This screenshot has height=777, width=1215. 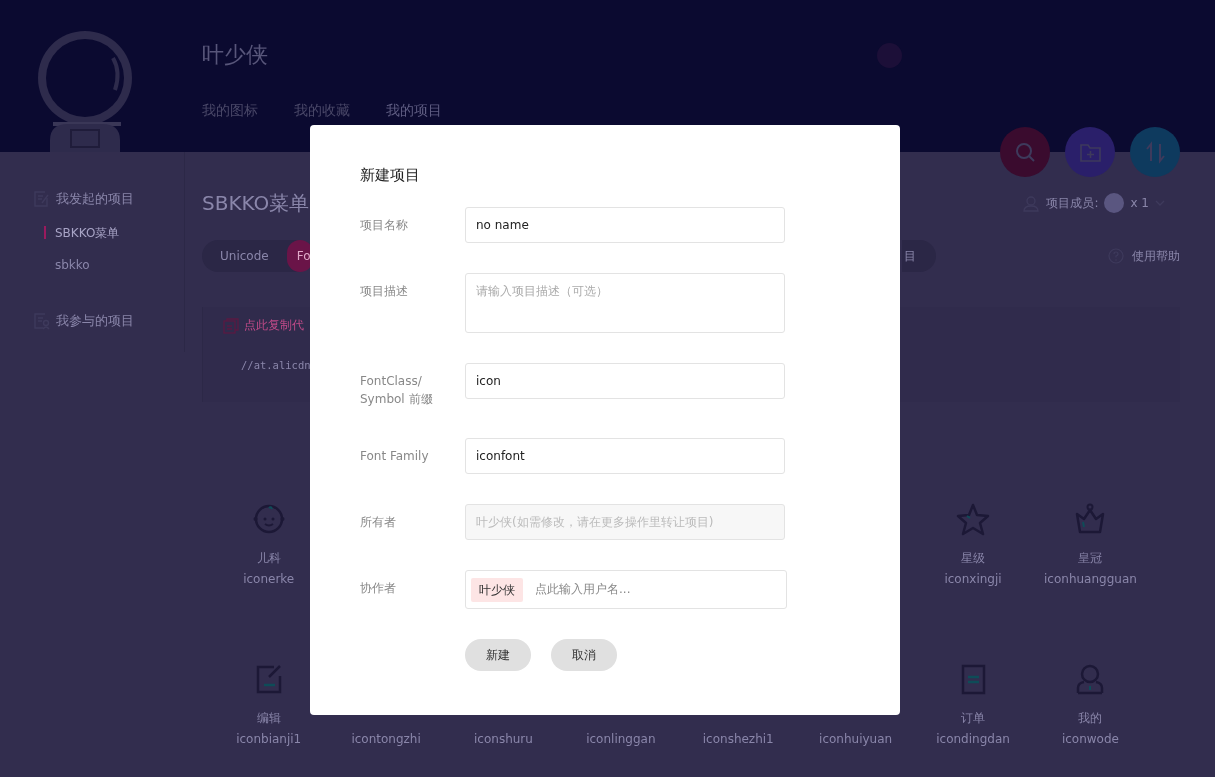 I want to click on field-label: FontClass/ Symbol 前缀, so click(x=397, y=390).